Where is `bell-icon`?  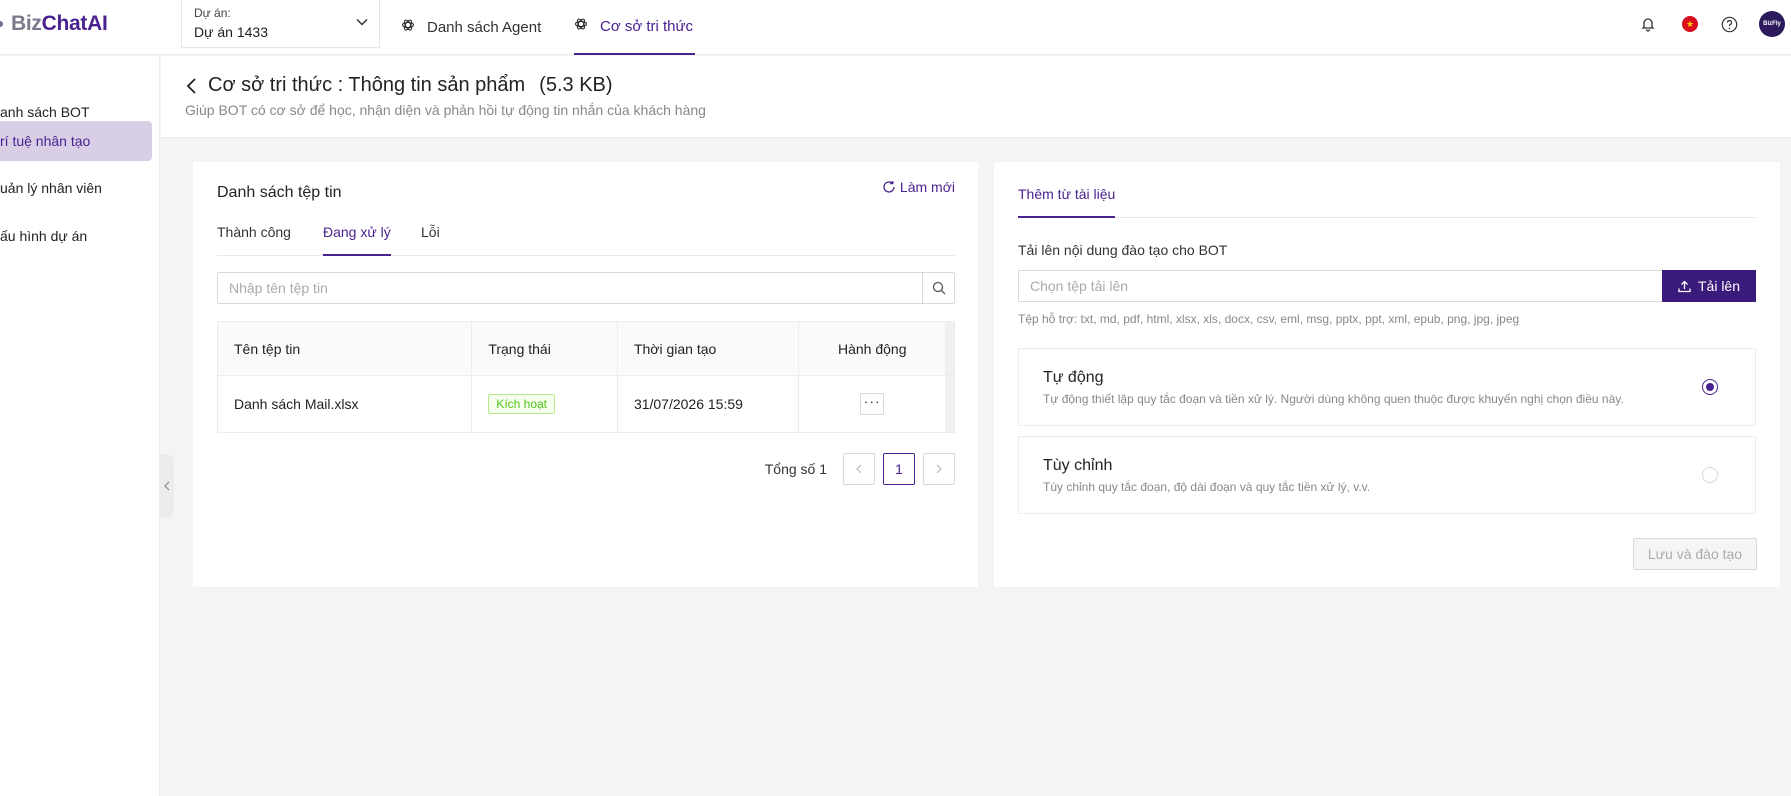 bell-icon is located at coordinates (1648, 24).